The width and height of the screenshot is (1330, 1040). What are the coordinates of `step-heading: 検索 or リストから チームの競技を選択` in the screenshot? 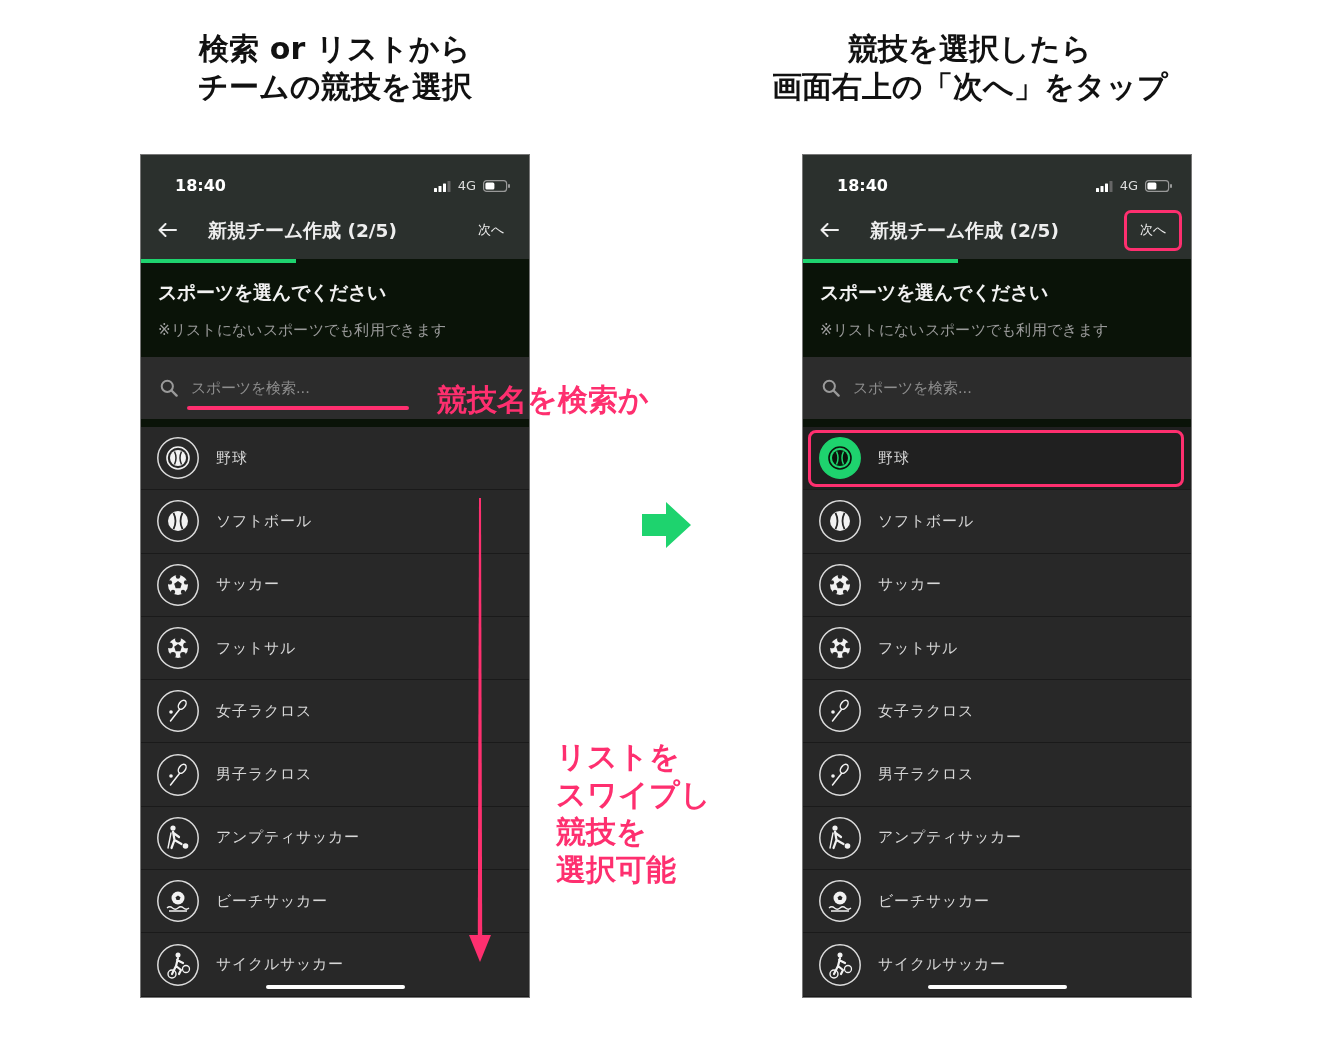 It's located at (335, 68).